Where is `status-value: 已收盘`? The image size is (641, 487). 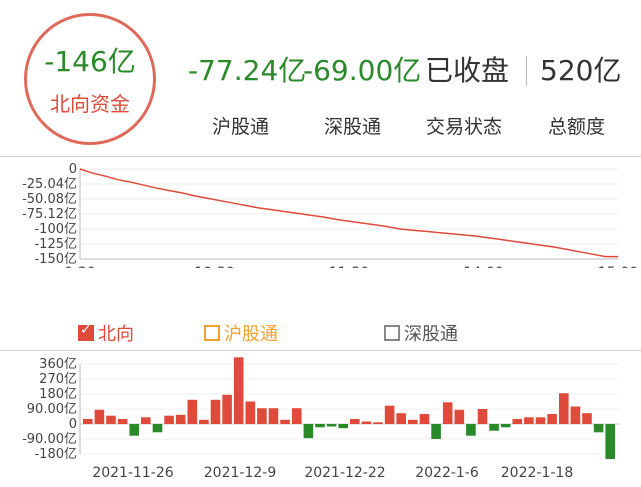
status-value: 已收盘 is located at coordinates (467, 70).